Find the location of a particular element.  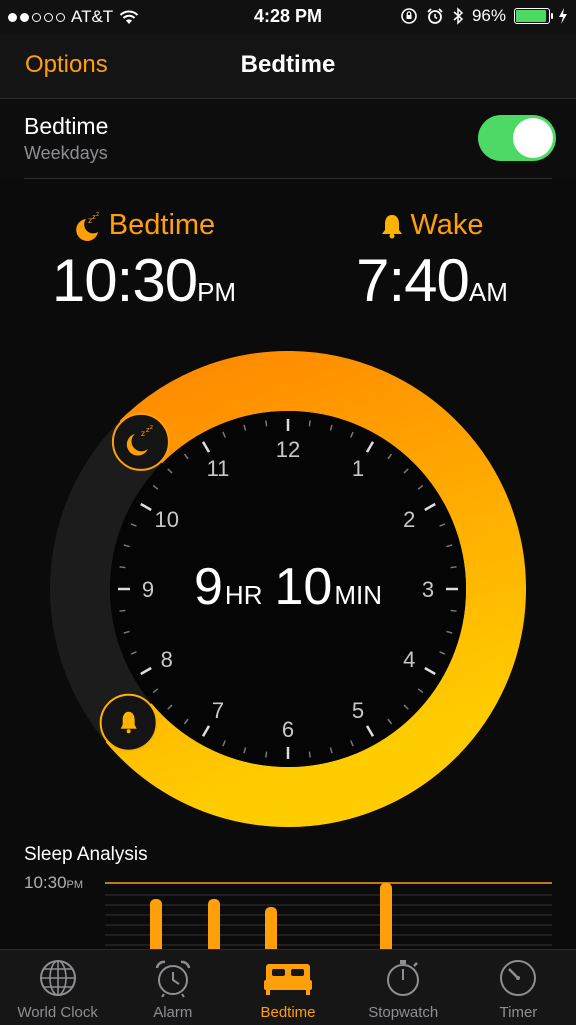

bedtime-toggle-row: Bedtime Weekdays is located at coordinates (288, 139).